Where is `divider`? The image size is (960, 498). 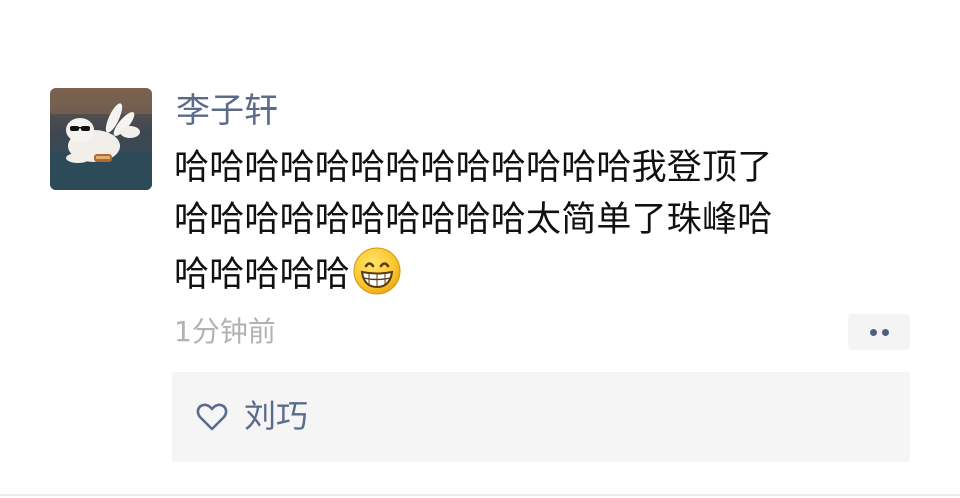 divider is located at coordinates (480, 495).